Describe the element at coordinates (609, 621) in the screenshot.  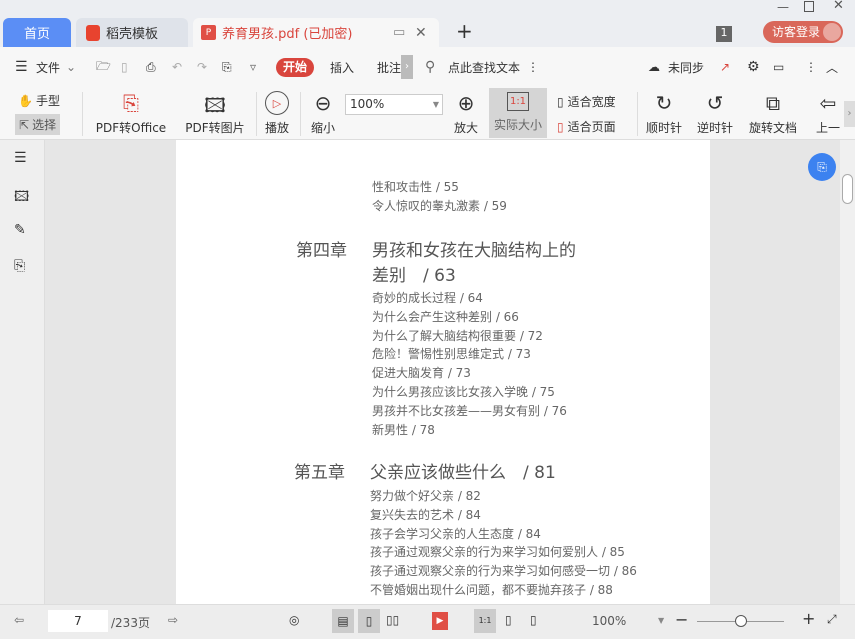
I see `zoom-level: 100%` at that location.